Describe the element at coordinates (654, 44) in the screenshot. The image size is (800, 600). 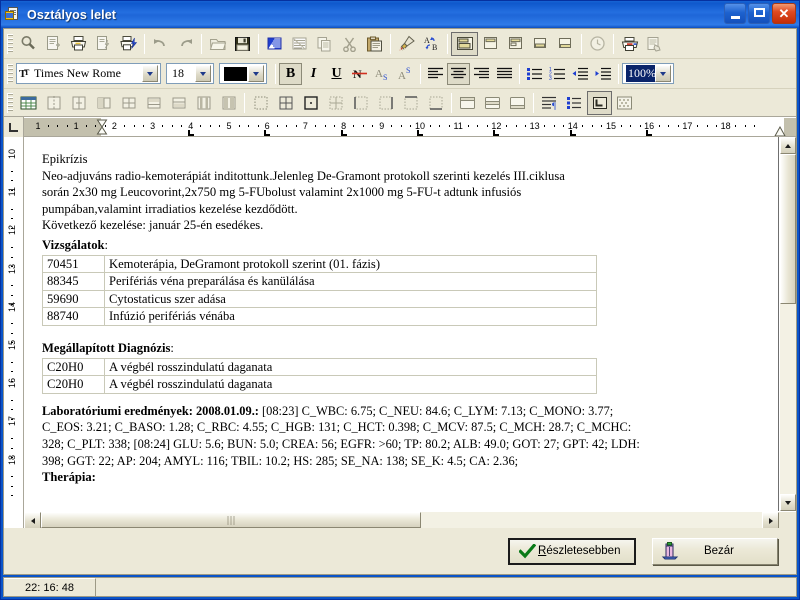
I see `document-hand-icon` at that location.